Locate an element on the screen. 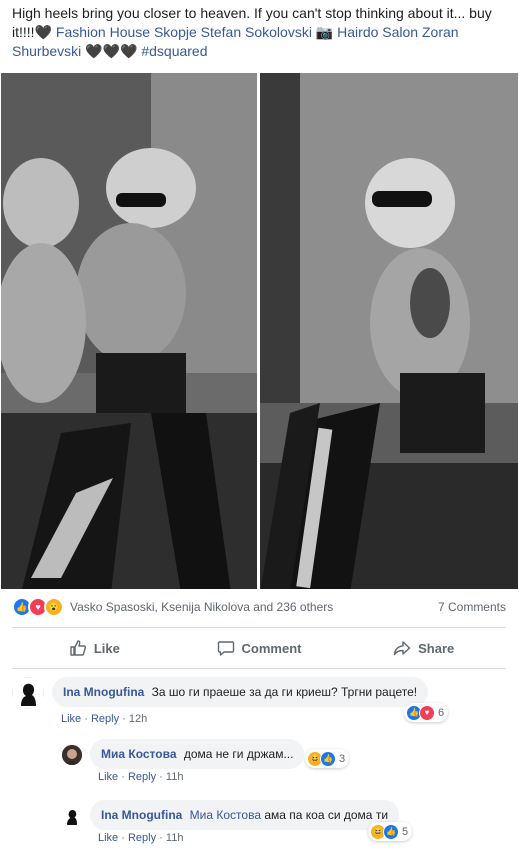  share-button-label: Share is located at coordinates (436, 648).